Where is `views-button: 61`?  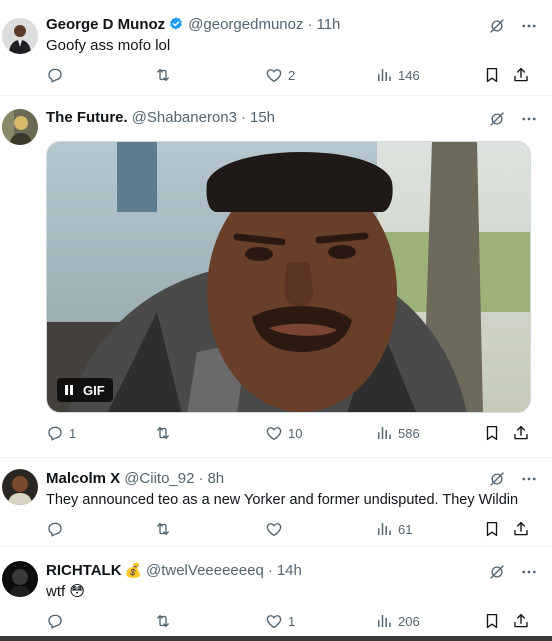
views-button: 61 is located at coordinates (393, 529).